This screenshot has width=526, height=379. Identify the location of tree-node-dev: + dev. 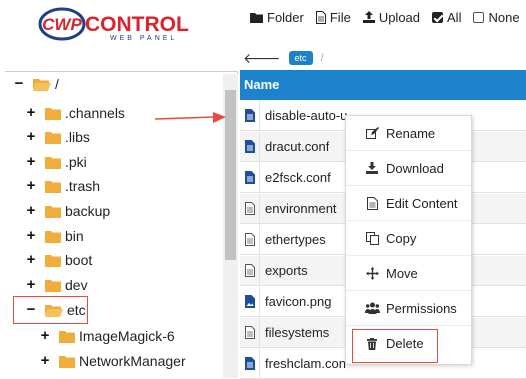
(56, 285).